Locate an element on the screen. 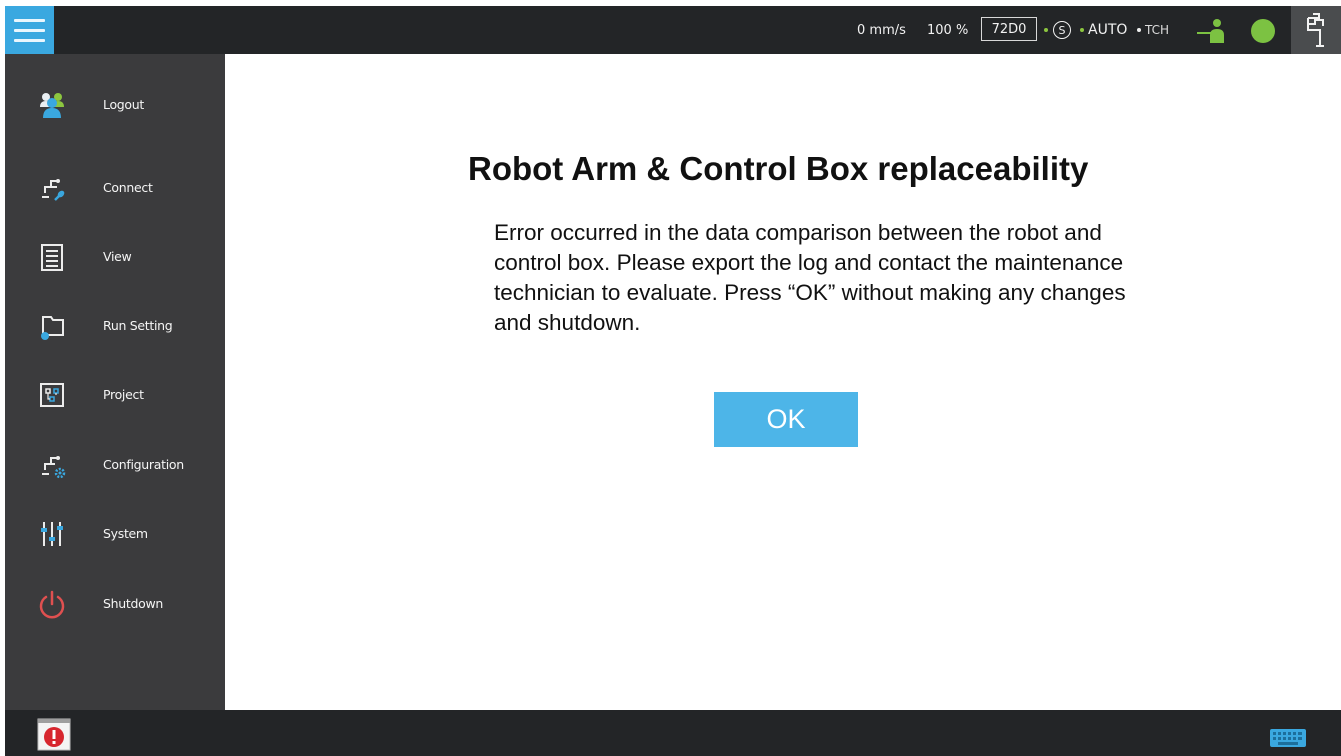 This screenshot has width=1341, height=756. speed-readout: 0 mm/s is located at coordinates (881, 30).